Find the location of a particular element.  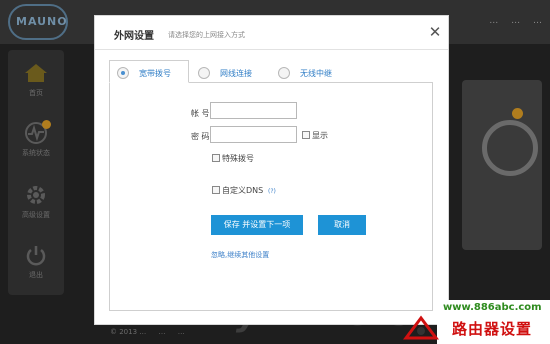

tab-label: 无线中继 is located at coordinates (316, 73).